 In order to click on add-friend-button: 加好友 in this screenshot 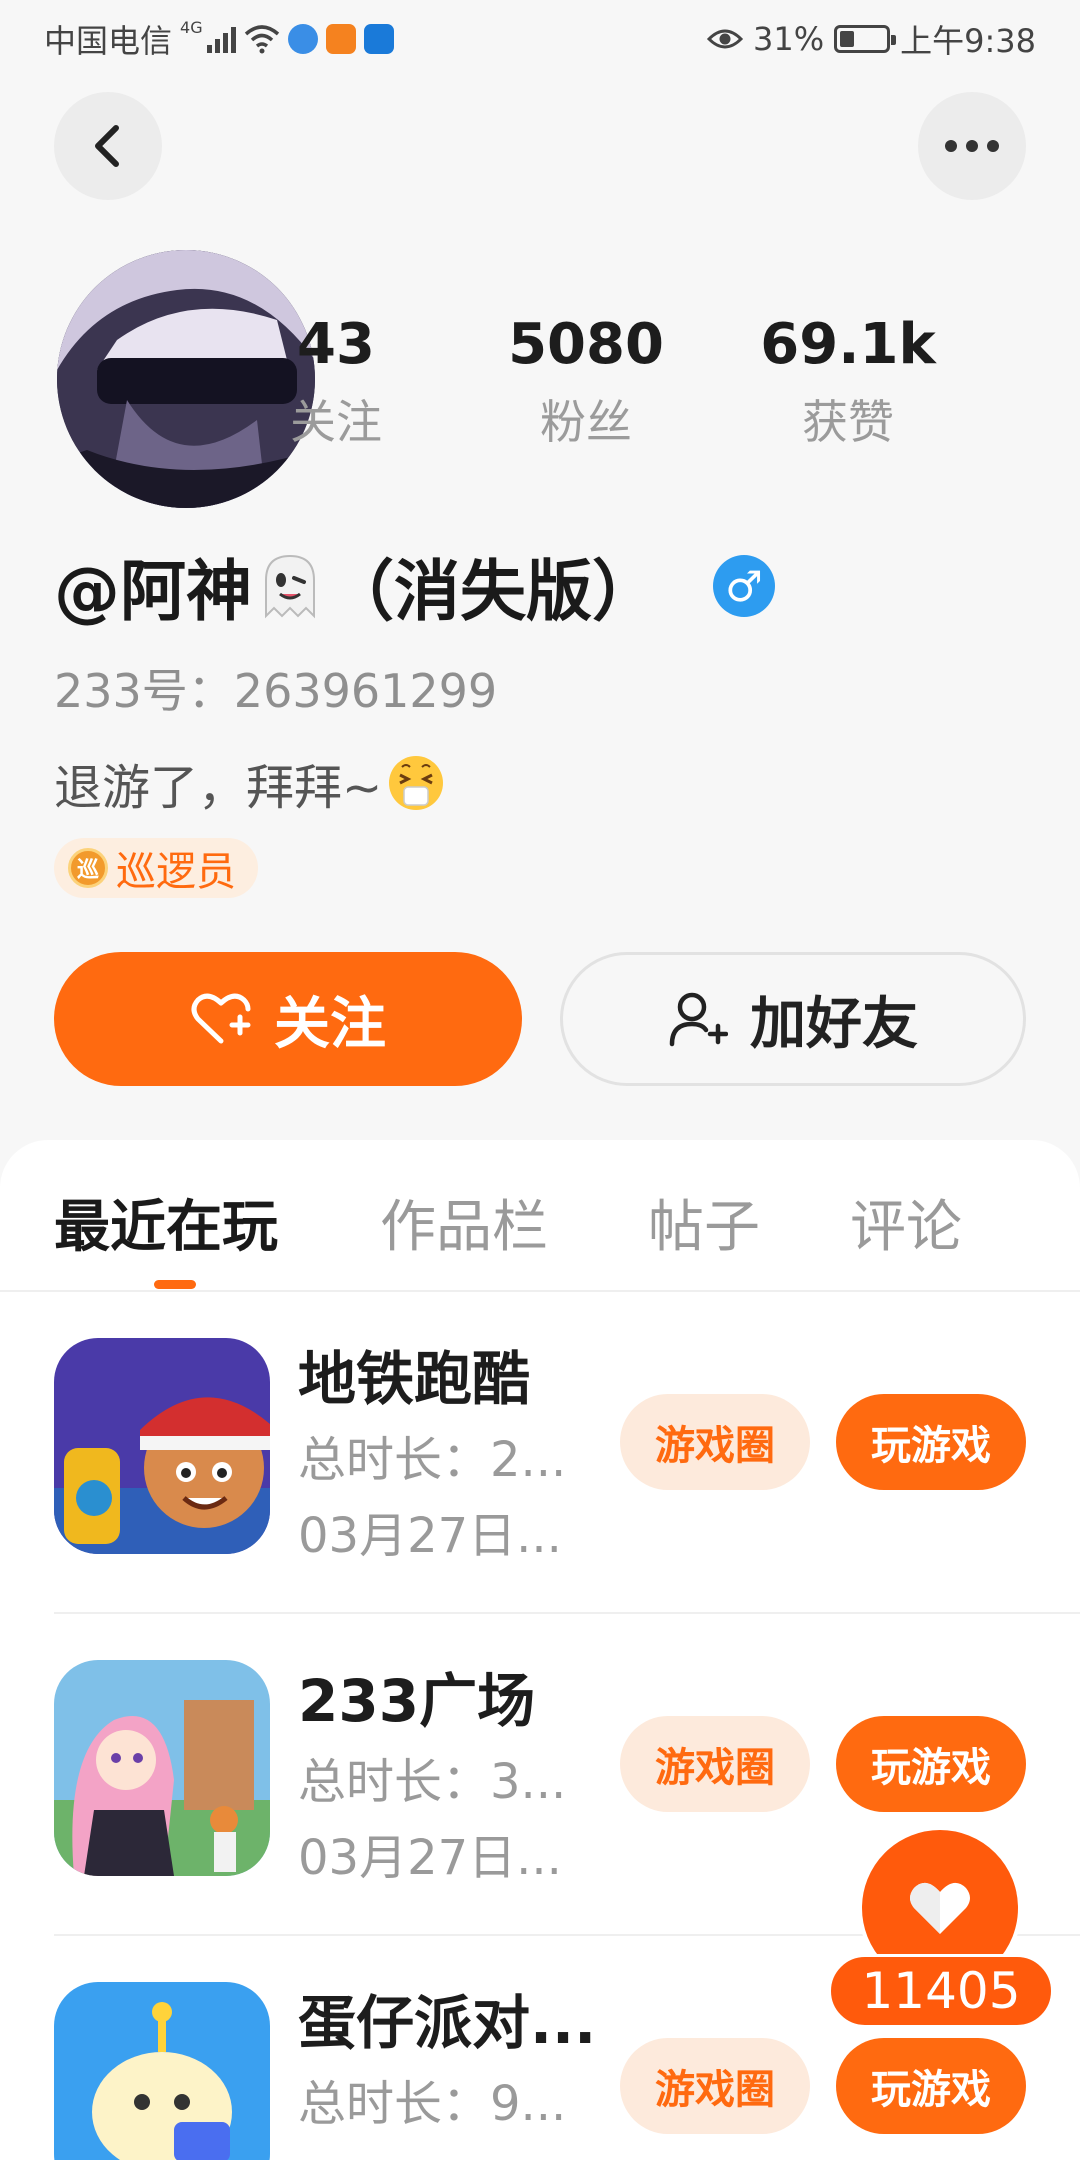, I will do `click(793, 1019)`.